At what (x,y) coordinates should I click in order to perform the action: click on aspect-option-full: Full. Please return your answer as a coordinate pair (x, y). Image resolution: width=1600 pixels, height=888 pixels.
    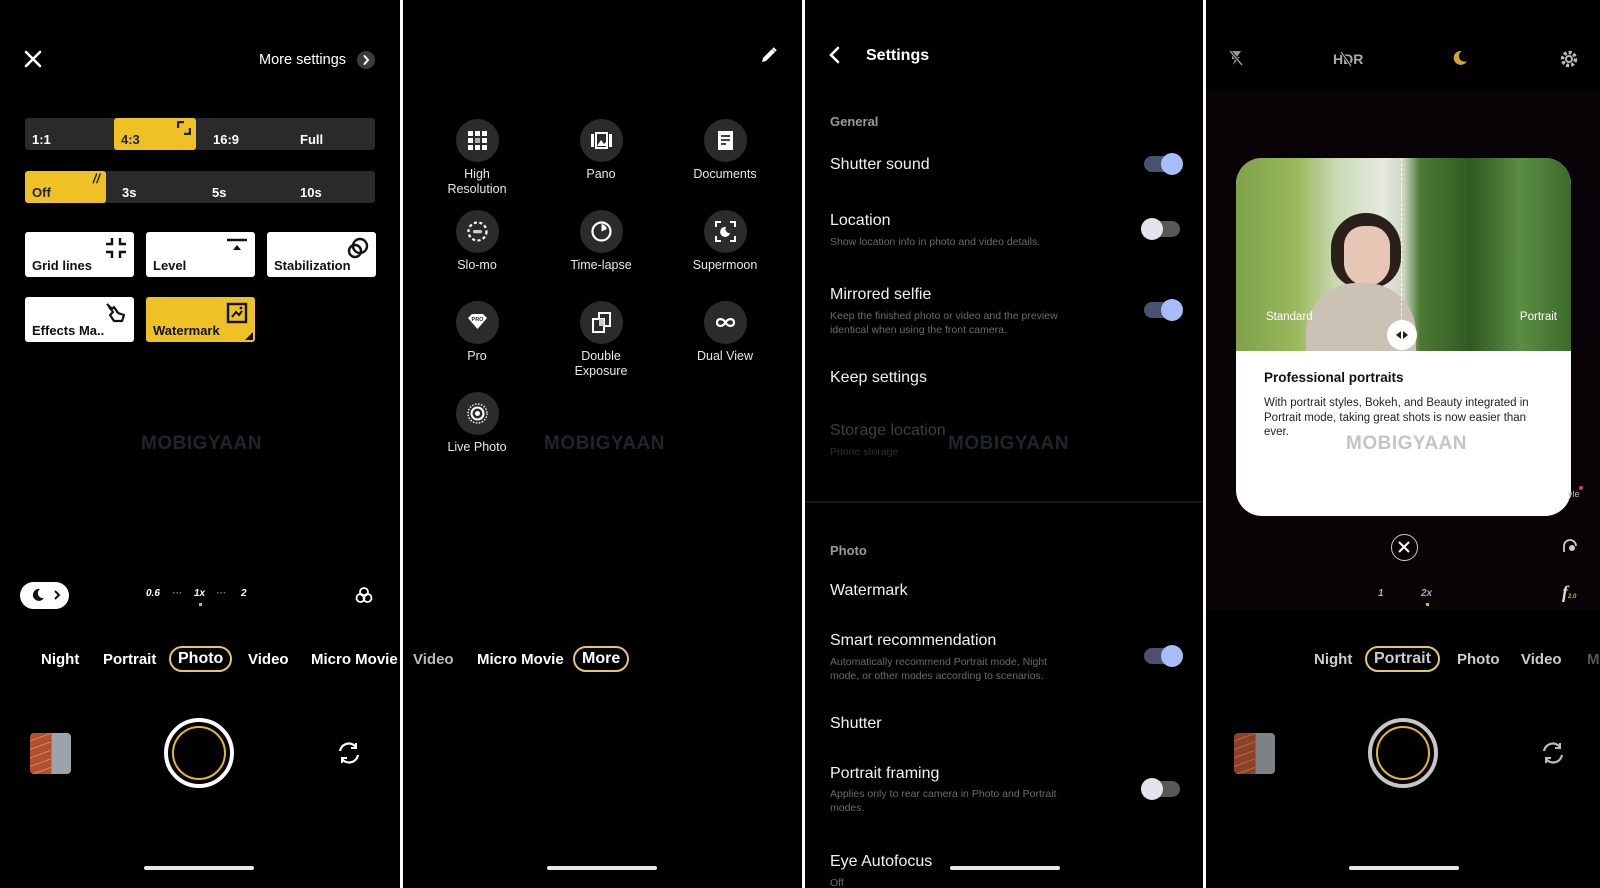
    Looking at the image, I should click on (334, 134).